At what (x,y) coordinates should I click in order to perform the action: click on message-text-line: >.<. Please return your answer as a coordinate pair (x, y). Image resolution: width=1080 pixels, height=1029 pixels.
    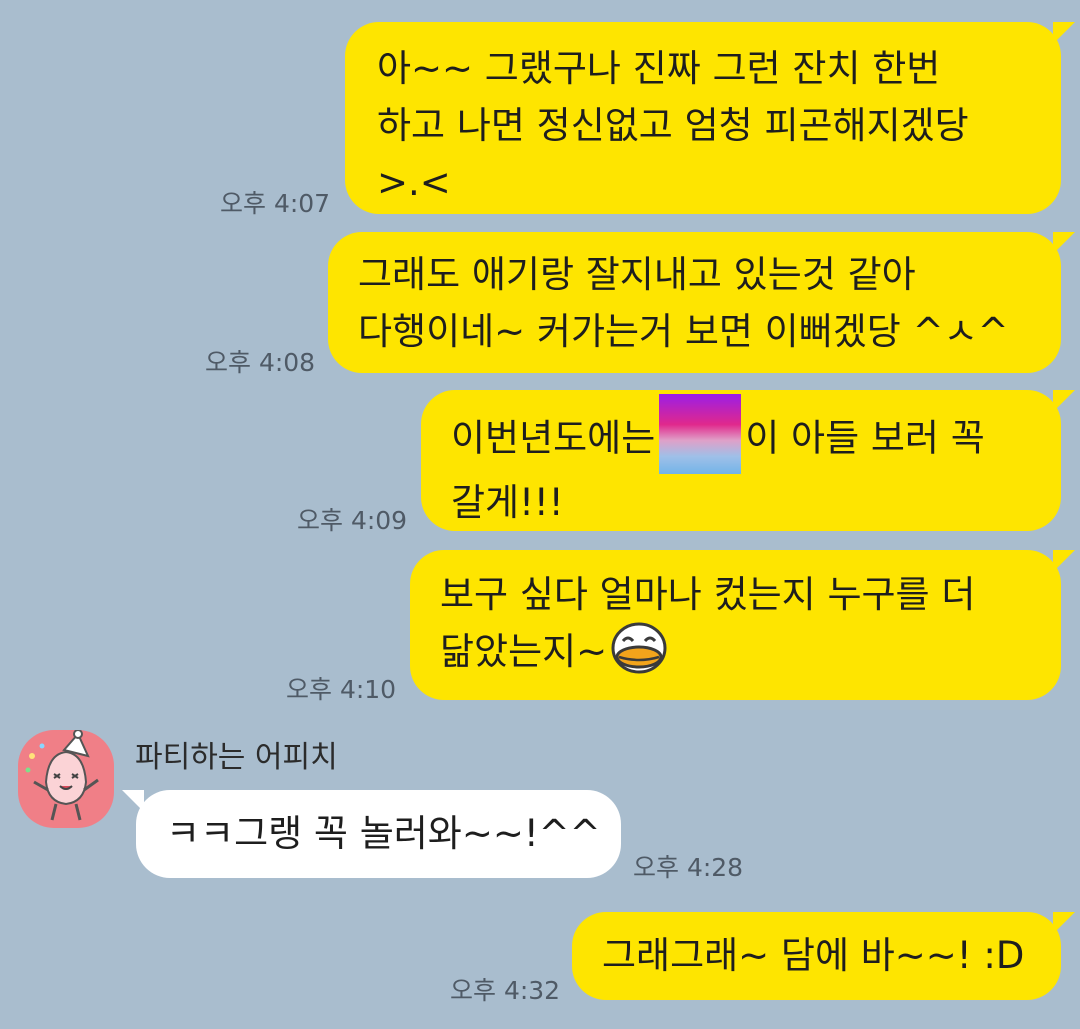
    Looking at the image, I should click on (414, 182).